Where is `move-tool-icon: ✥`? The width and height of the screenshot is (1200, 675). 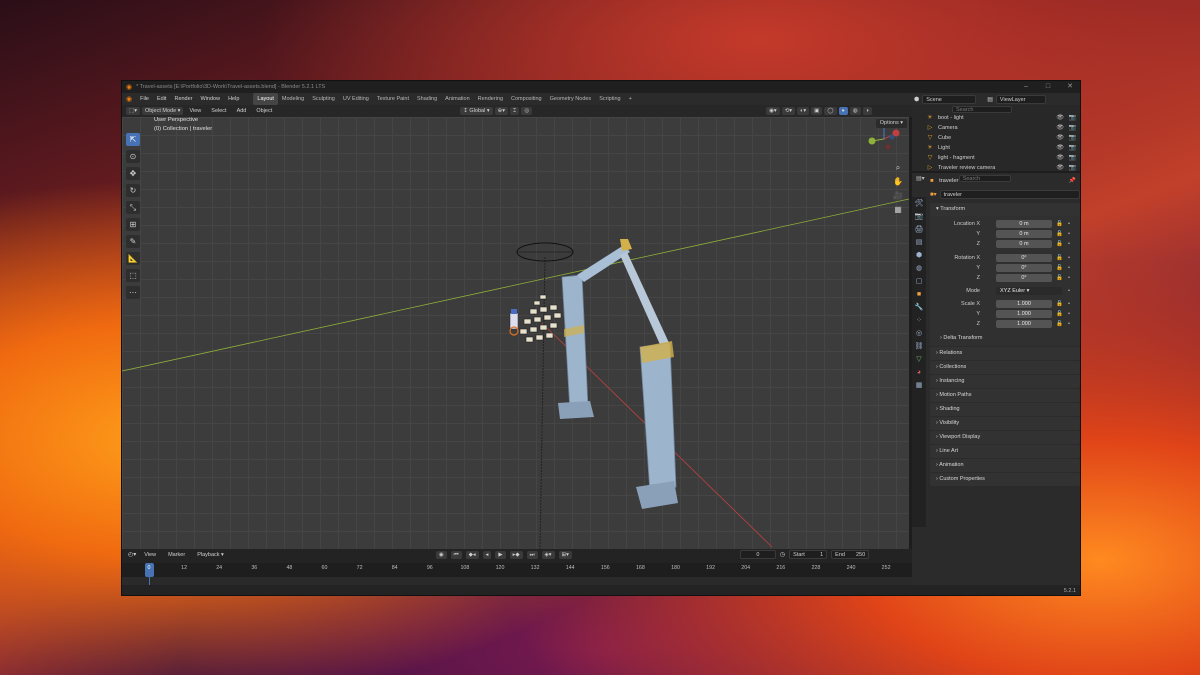
move-tool-icon: ✥ is located at coordinates (133, 173).